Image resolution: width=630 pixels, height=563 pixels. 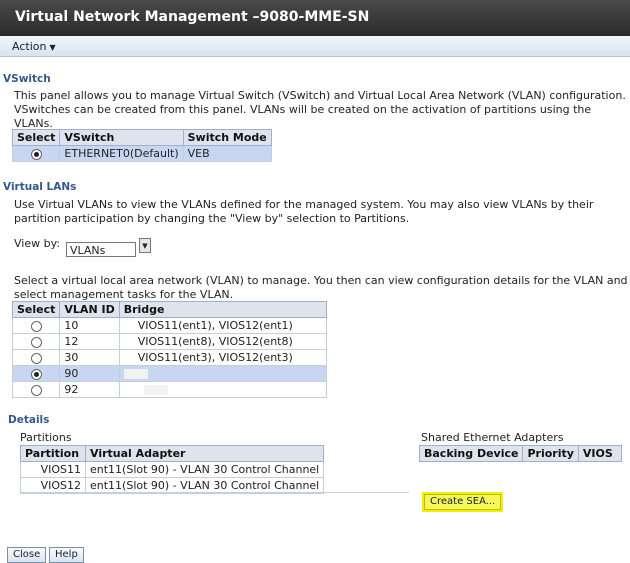 I want to click on vlan-bridge: VIOS11(ent3), VIOS12(ent3), so click(x=222, y=357).